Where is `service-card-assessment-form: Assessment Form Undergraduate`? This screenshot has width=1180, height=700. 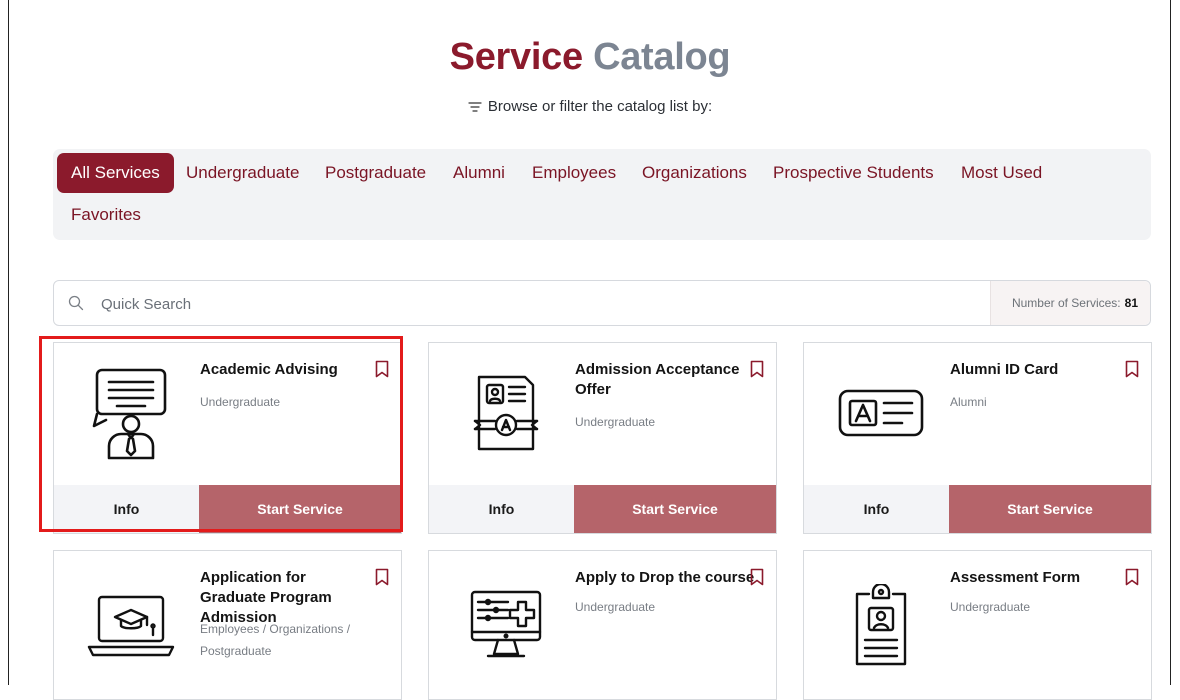 service-card-assessment-form: Assessment Form Undergraduate is located at coordinates (977, 625).